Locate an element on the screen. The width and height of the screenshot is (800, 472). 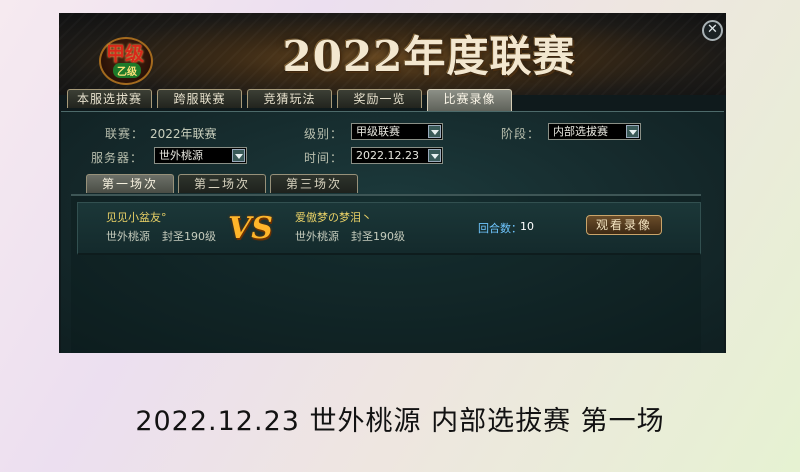
stage-select-value: 内部选拔赛 is located at coordinates (580, 131).